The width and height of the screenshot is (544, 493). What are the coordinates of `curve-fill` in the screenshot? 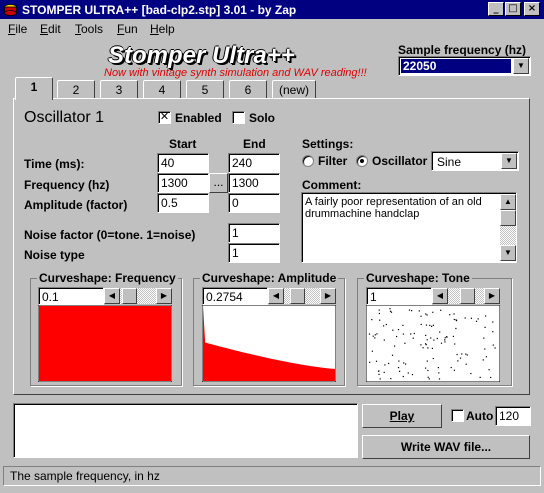 It's located at (105, 343).